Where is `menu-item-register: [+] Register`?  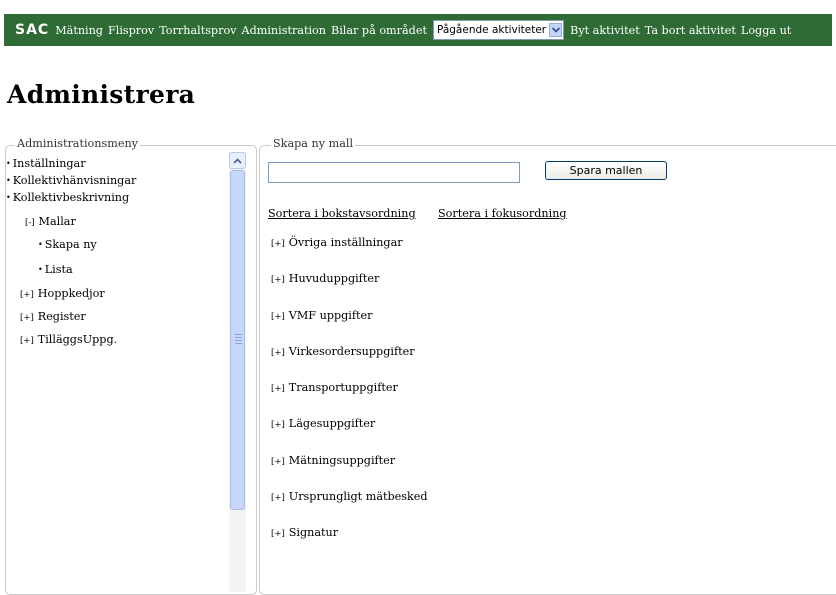
menu-item-register: [+] Register is located at coordinates (53, 316).